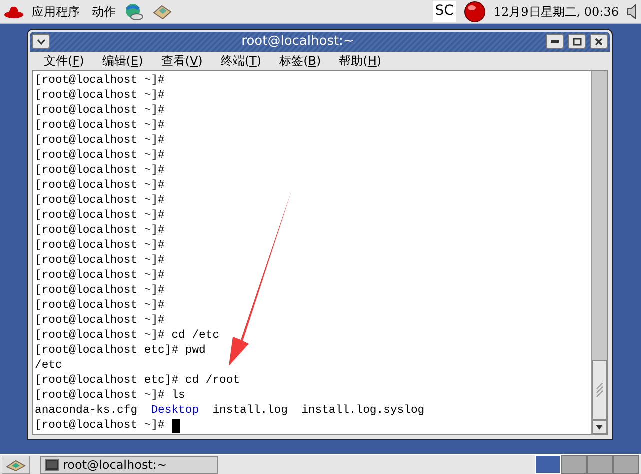 This screenshot has width=641, height=474. I want to click on terminal-line: [root@localhost etc]# pwd, so click(120, 351).